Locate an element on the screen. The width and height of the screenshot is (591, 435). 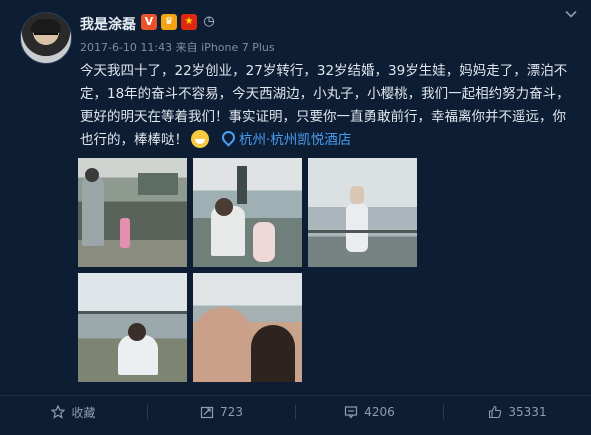
repost-button: 723 is located at coordinates (221, 412).